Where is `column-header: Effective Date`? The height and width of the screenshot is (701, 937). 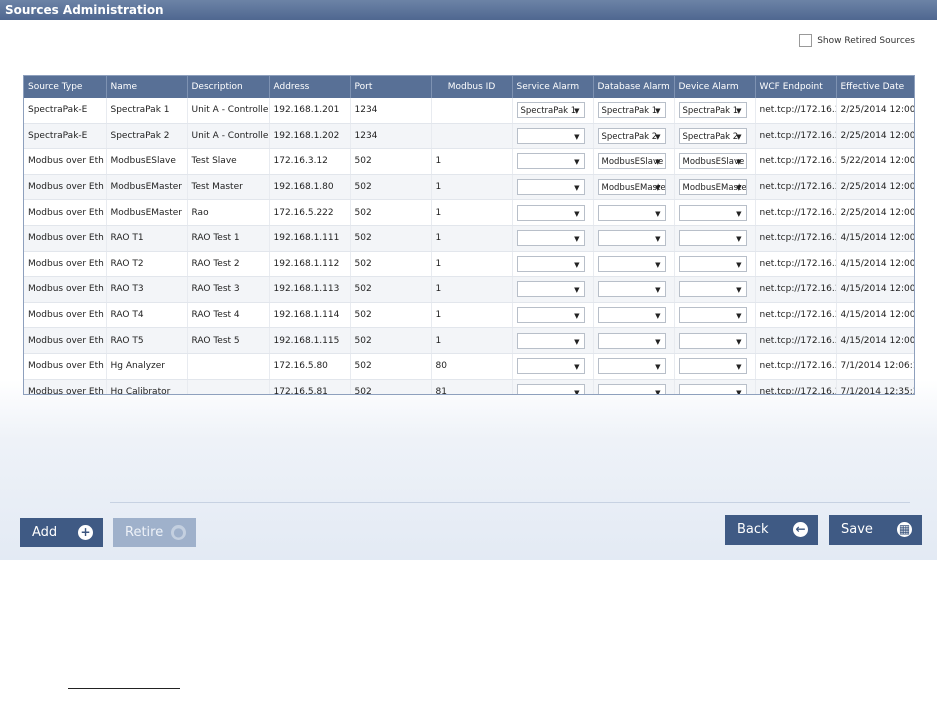 column-header: Effective Date is located at coordinates (875, 87).